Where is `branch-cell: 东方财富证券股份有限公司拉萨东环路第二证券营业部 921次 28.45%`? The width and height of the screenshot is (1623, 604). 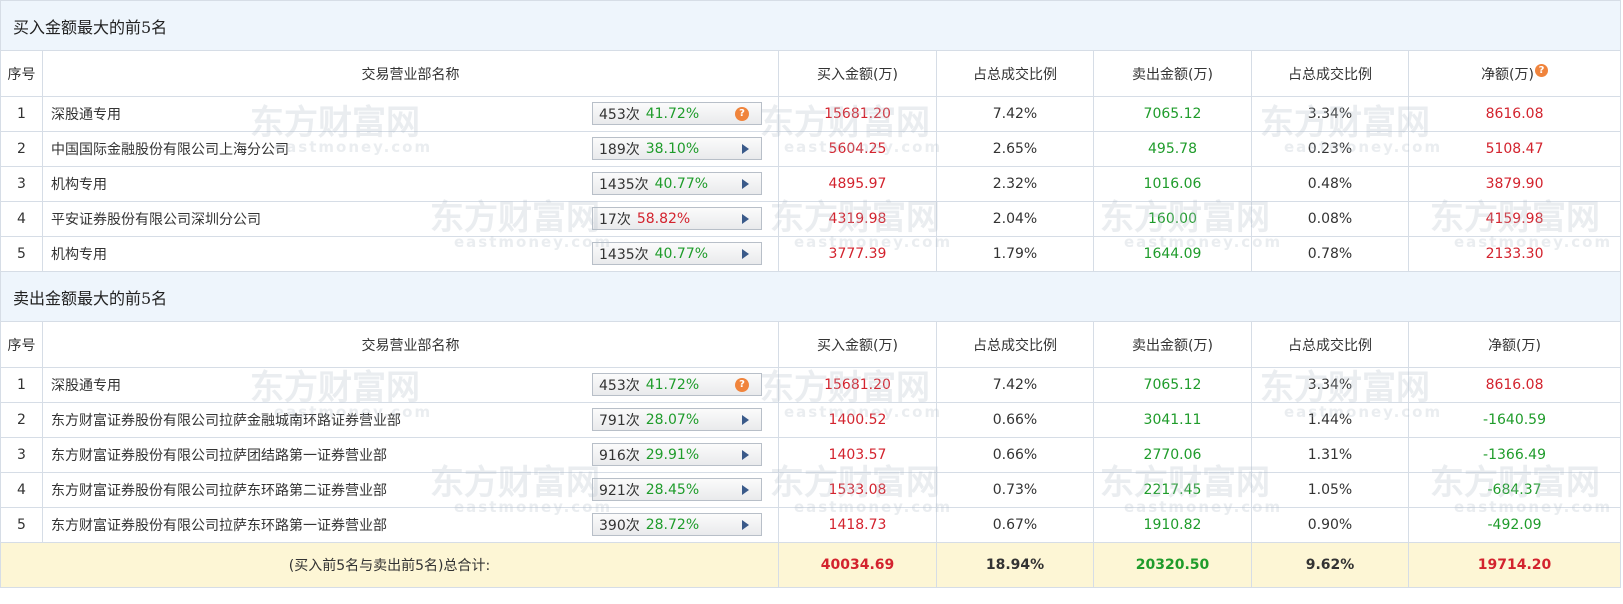 branch-cell: 东方财富证券股份有限公司拉萨东环路第二证券营业部 921次 28.45% is located at coordinates (410, 490).